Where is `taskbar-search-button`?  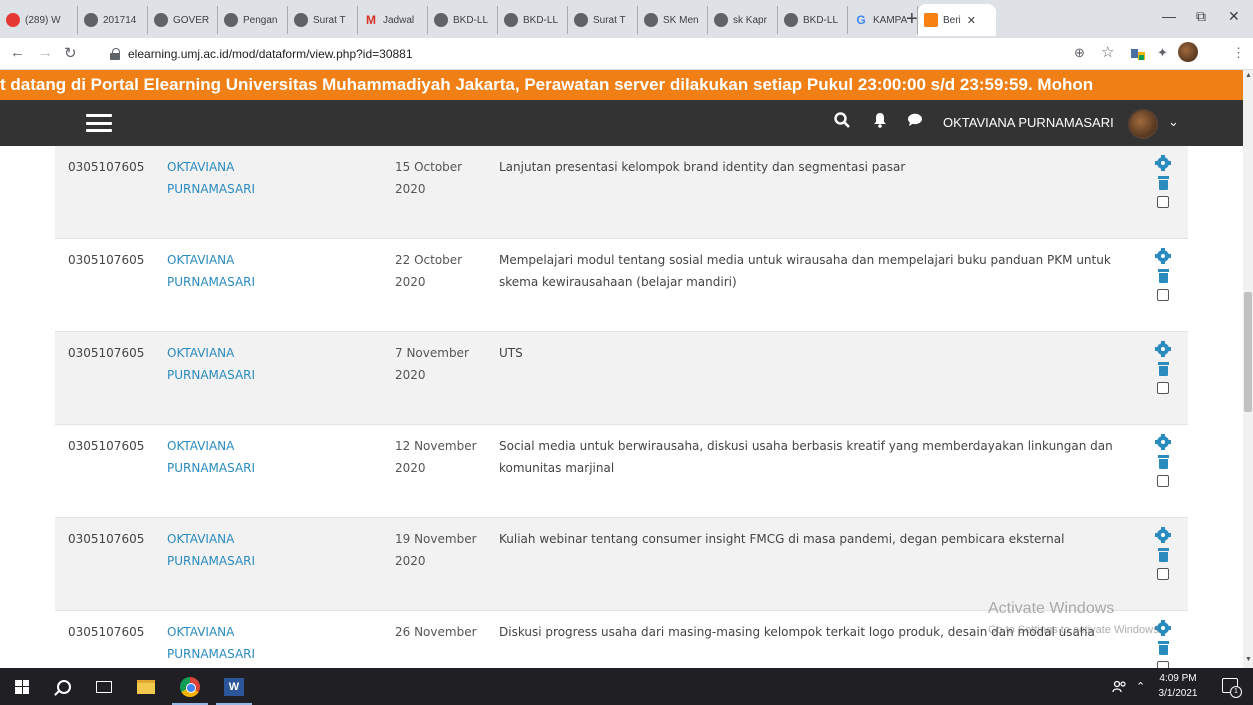 taskbar-search-button is located at coordinates (64, 686).